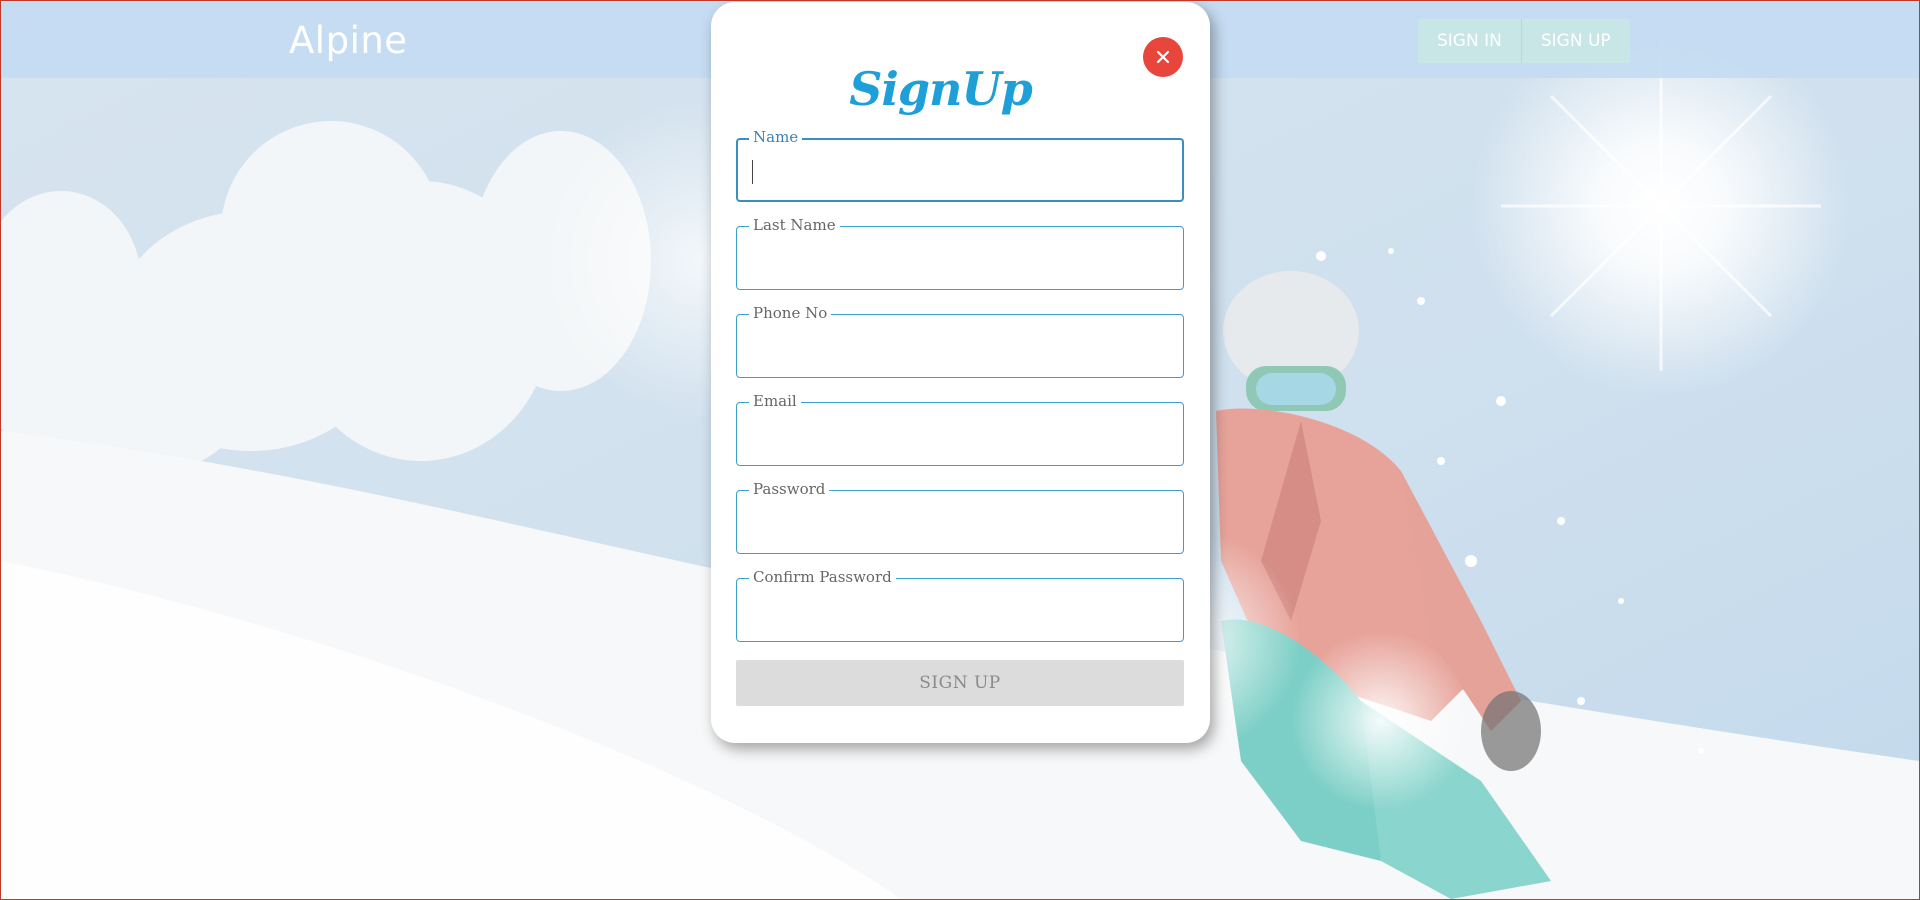 This screenshot has width=1920, height=900. Describe the element at coordinates (960, 683) in the screenshot. I see `signup-submit-button: SIGN UP` at that location.